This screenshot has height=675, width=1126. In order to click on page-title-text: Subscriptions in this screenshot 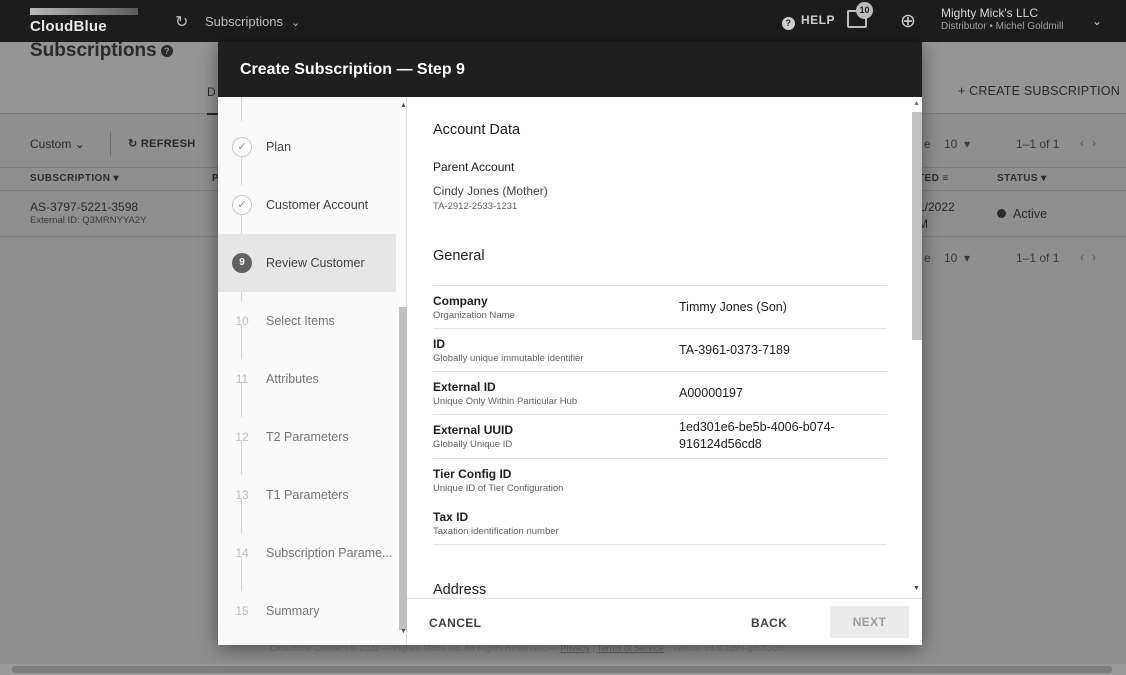, I will do `click(93, 50)`.